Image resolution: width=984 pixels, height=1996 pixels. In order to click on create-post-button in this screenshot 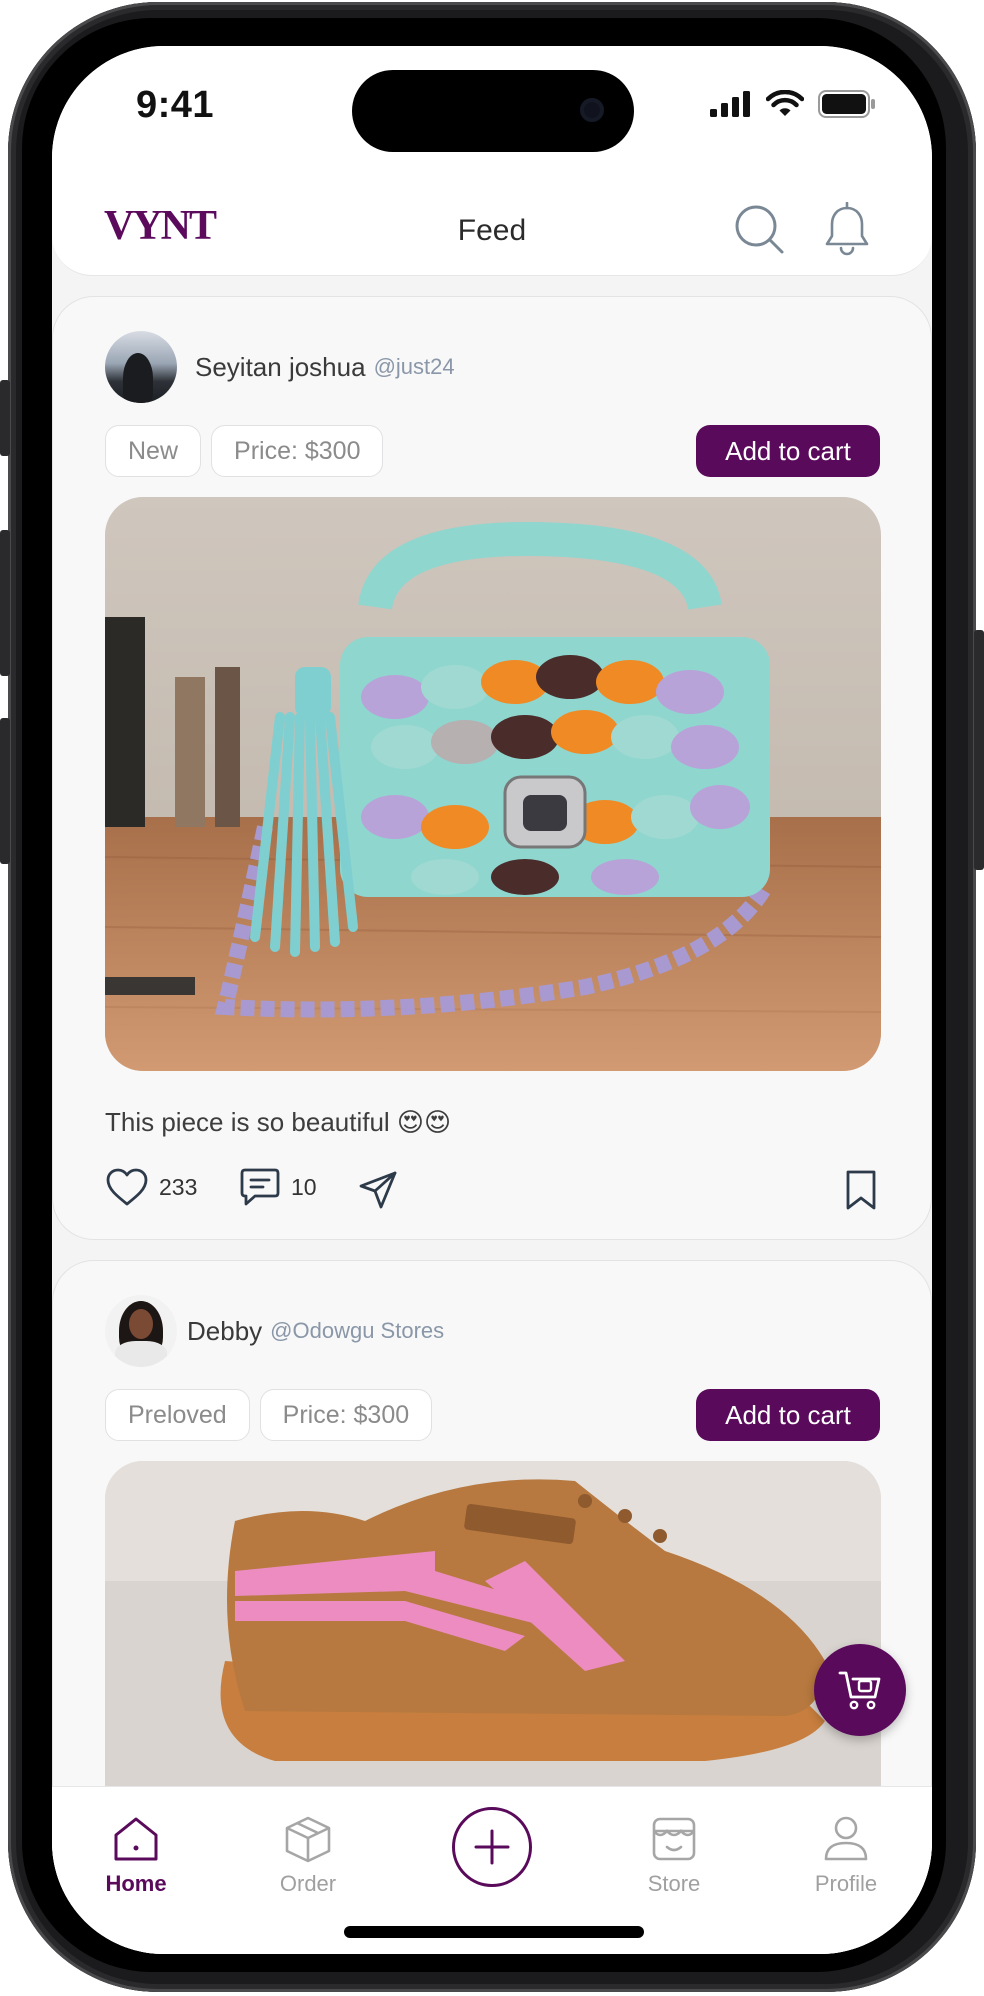, I will do `click(492, 1847)`.